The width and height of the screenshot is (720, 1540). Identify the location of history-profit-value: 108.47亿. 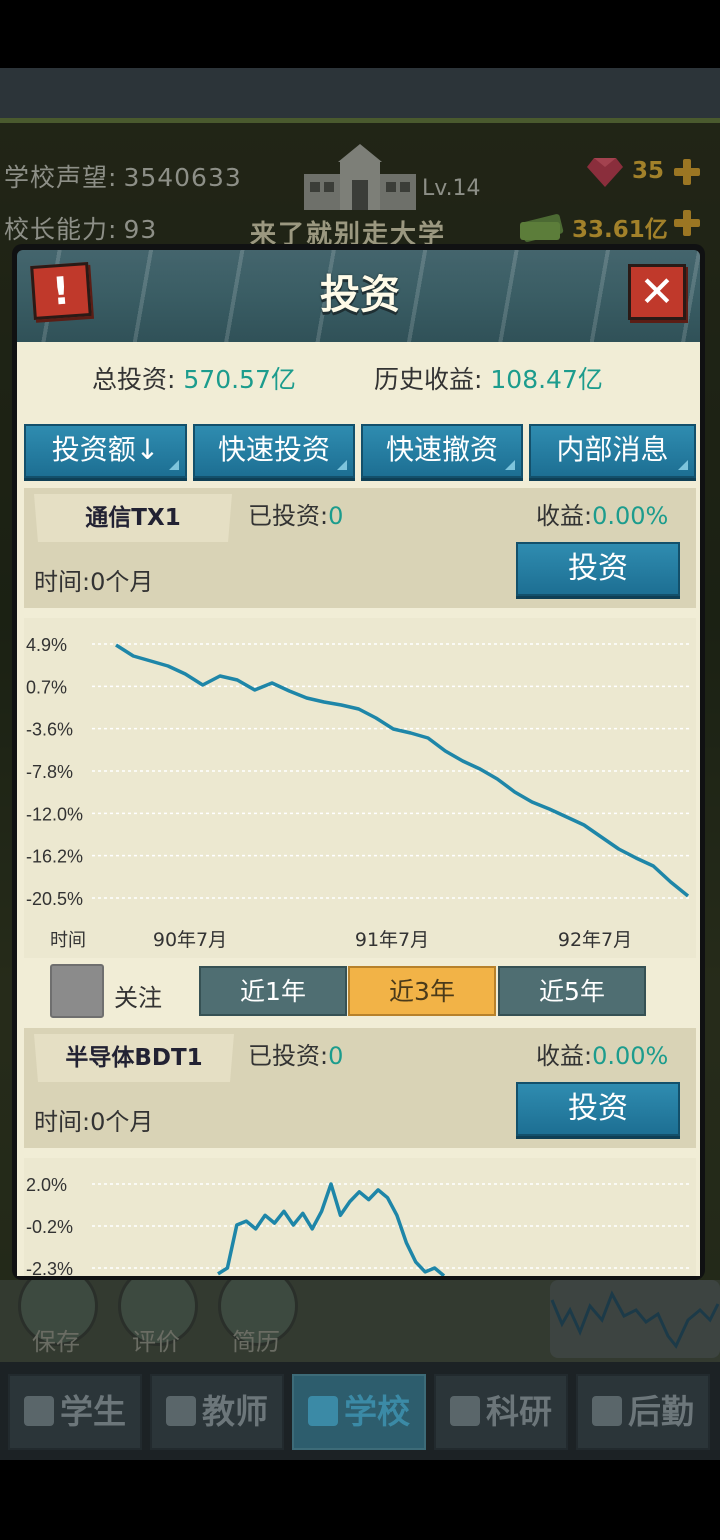
(546, 379).